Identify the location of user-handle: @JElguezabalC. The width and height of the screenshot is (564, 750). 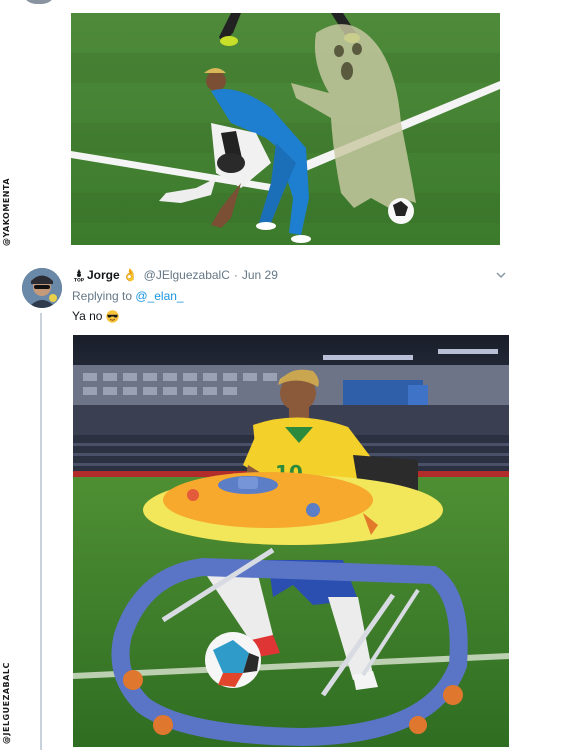
(187, 275).